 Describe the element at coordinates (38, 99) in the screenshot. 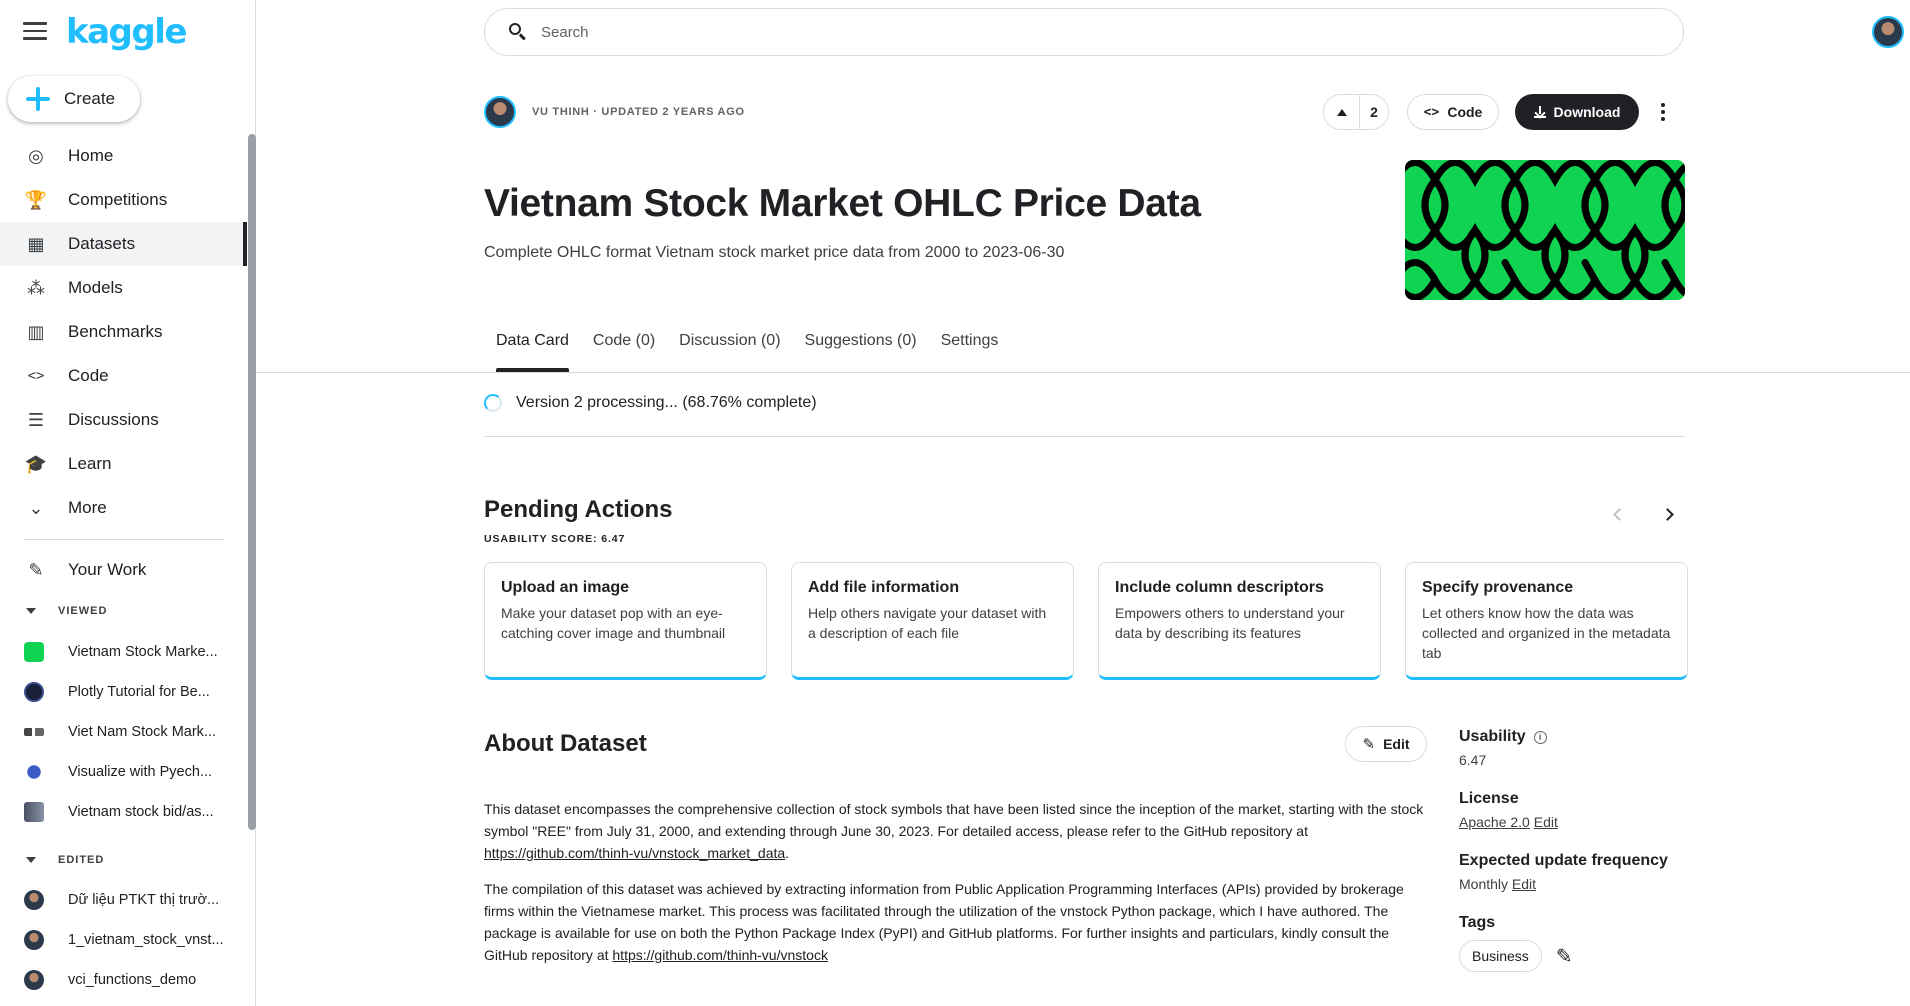

I see `plus-icon` at that location.